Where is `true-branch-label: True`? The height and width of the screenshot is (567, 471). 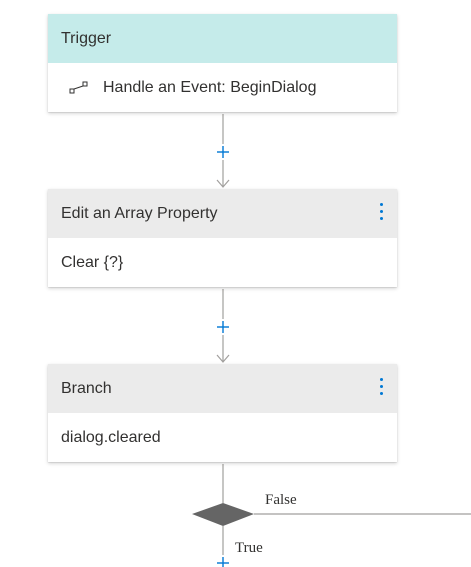 true-branch-label: True is located at coordinates (249, 548).